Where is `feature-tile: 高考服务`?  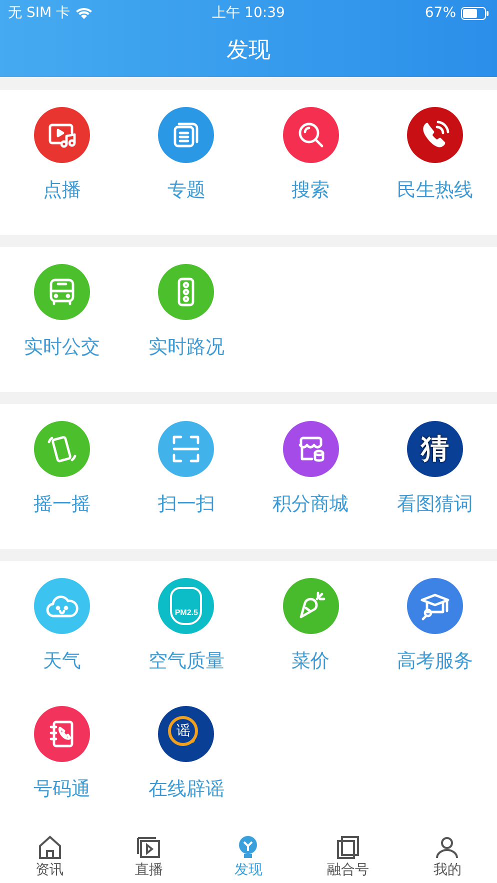 feature-tile: 高考服务 is located at coordinates (434, 626).